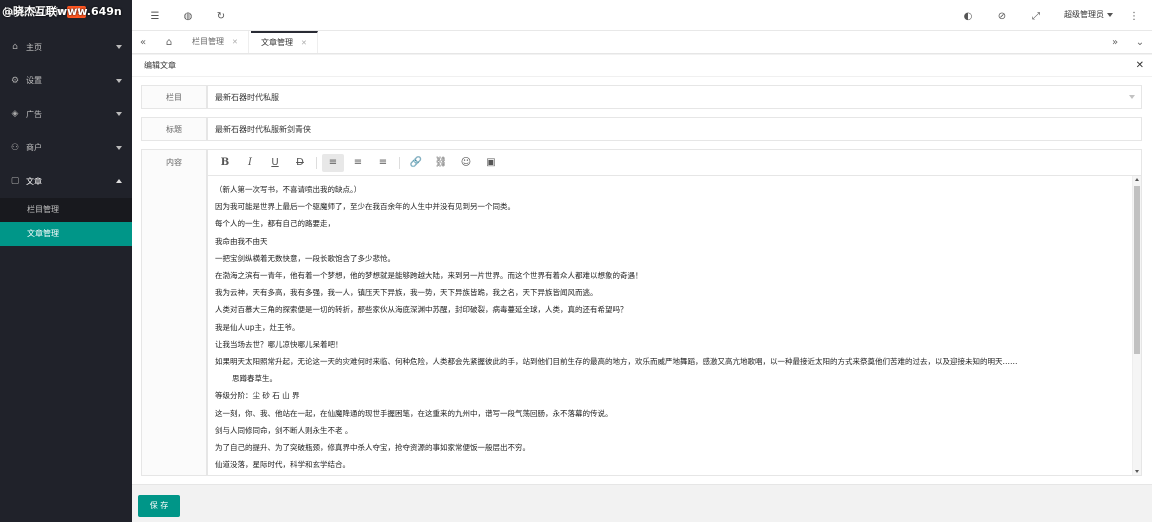 The width and height of the screenshot is (1152, 522). What do you see at coordinates (282, 465) in the screenshot?
I see `content-line: 仙道没落，星际时代，科学和玄学结合。` at bounding box center [282, 465].